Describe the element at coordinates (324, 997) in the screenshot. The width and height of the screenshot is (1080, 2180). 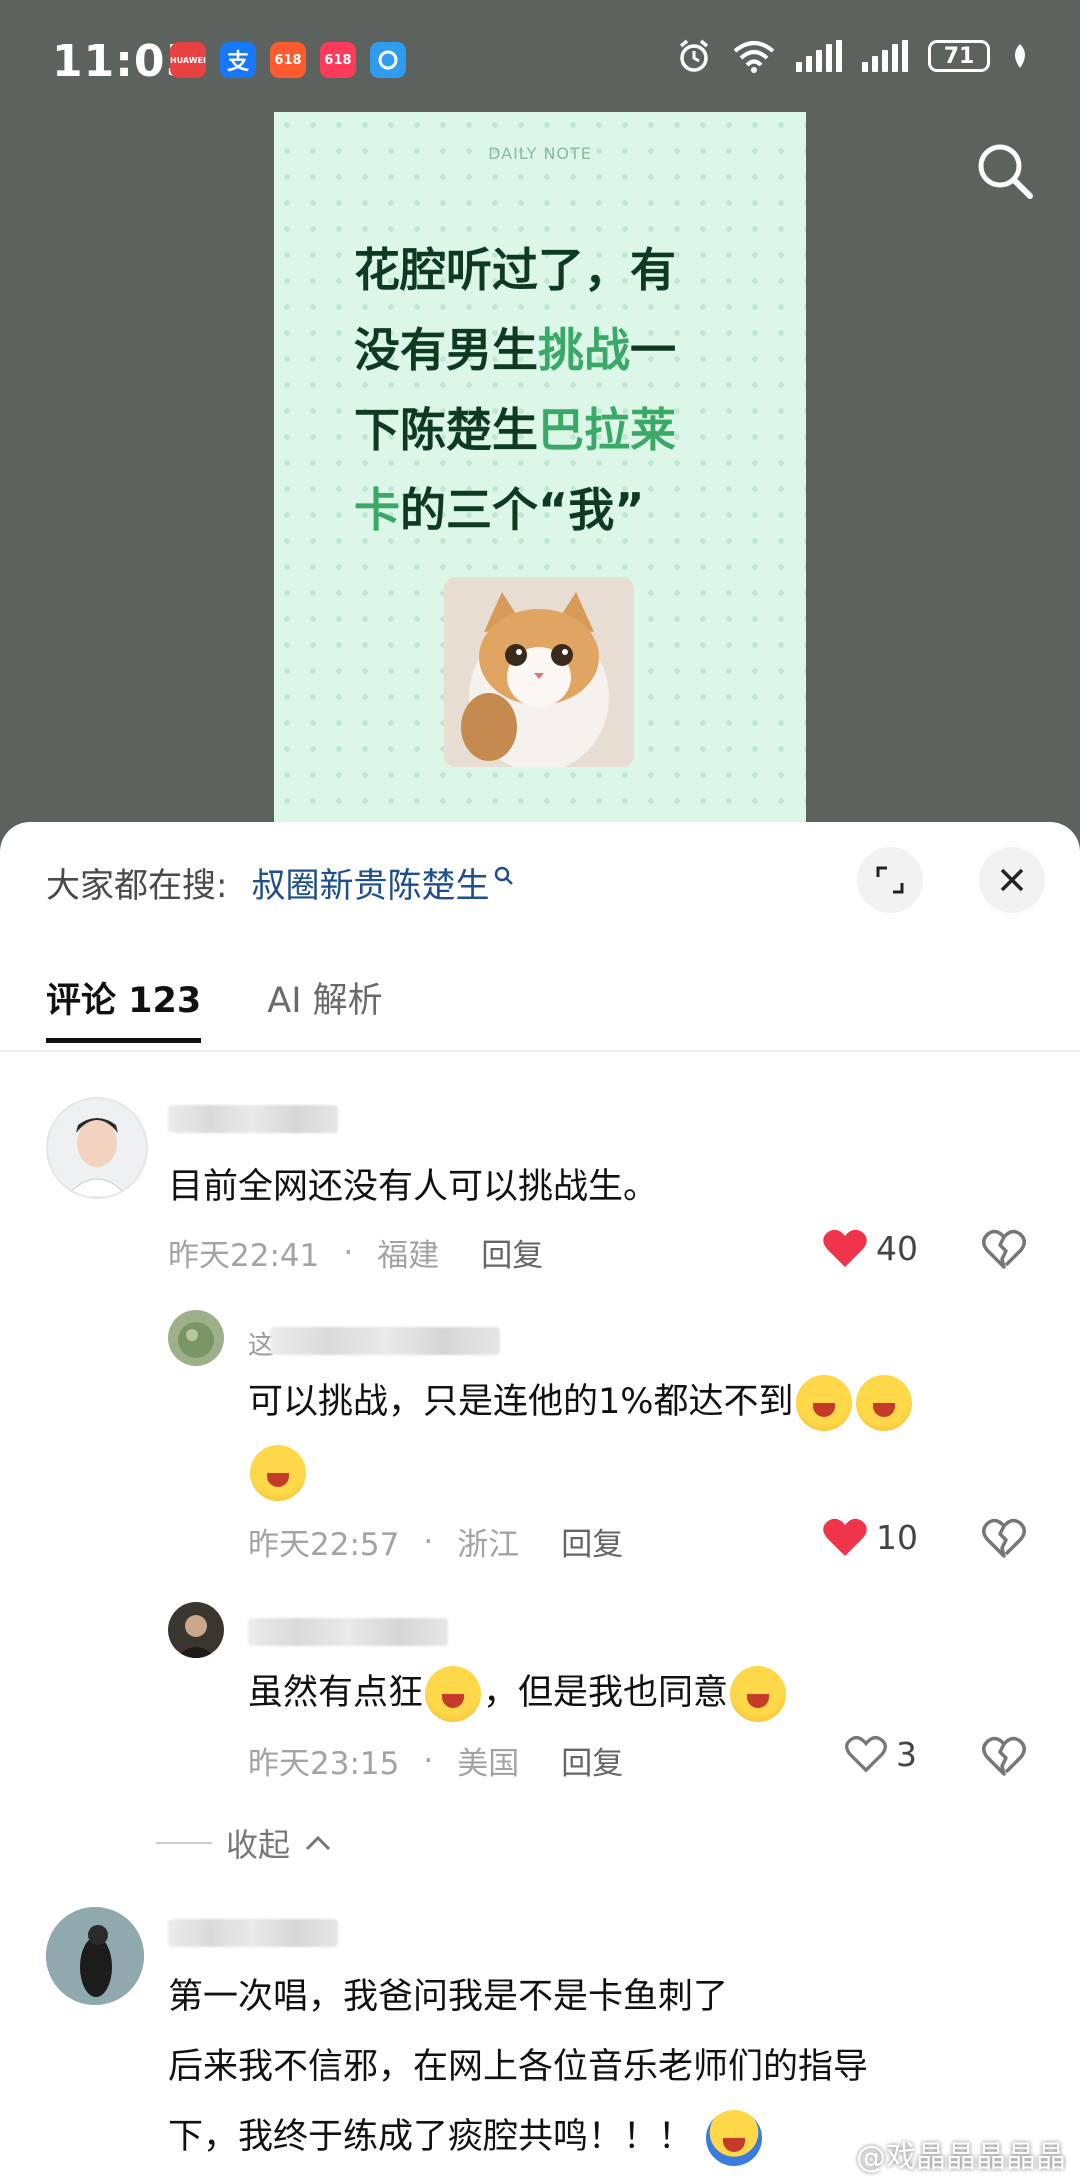
I see `tab-ai-analysis: AI 解析` at that location.